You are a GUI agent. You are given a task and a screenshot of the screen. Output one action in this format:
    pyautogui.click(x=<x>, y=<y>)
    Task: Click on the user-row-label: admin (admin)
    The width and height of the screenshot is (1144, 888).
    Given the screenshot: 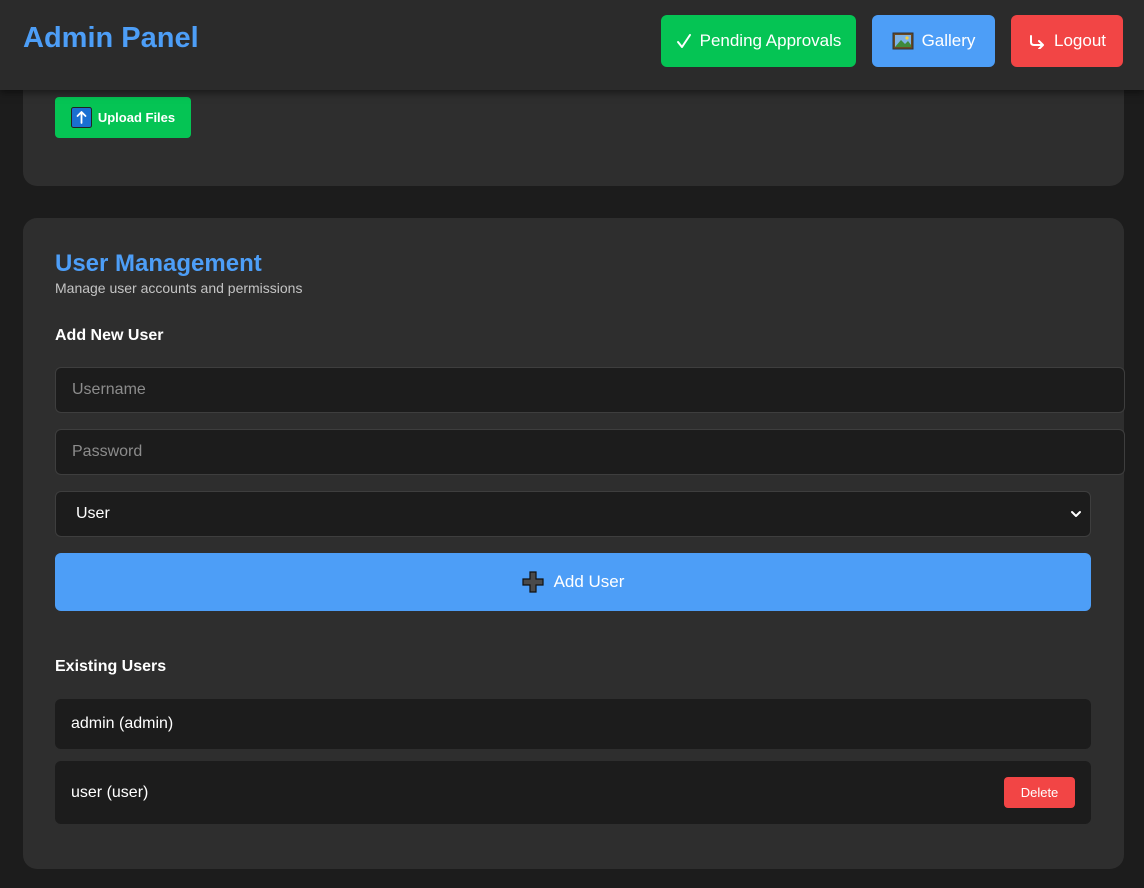 What is the action you would take?
    pyautogui.click(x=122, y=723)
    